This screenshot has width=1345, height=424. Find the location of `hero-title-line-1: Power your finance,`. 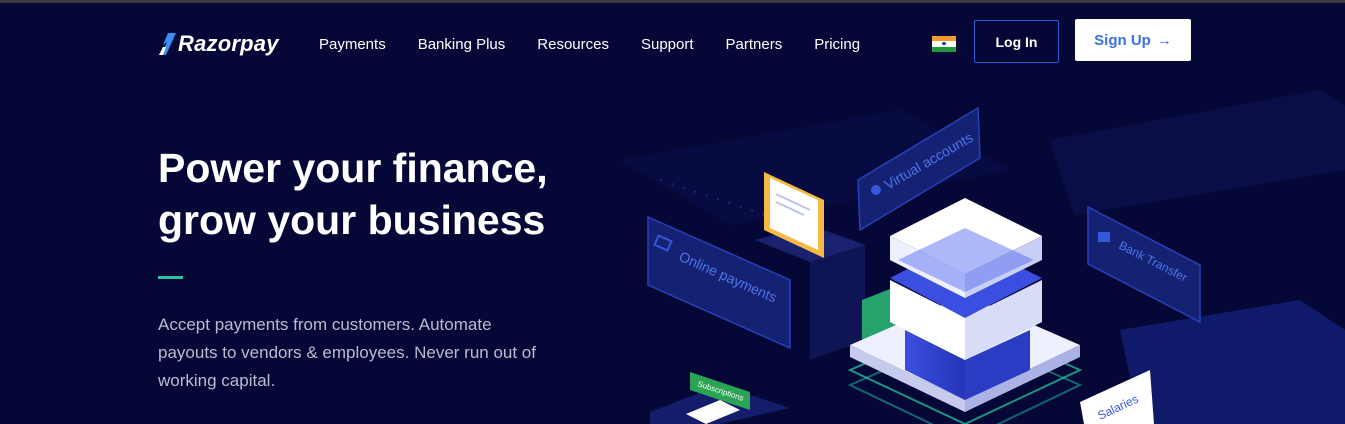

hero-title-line-1: Power your finance, is located at coordinates (353, 168).